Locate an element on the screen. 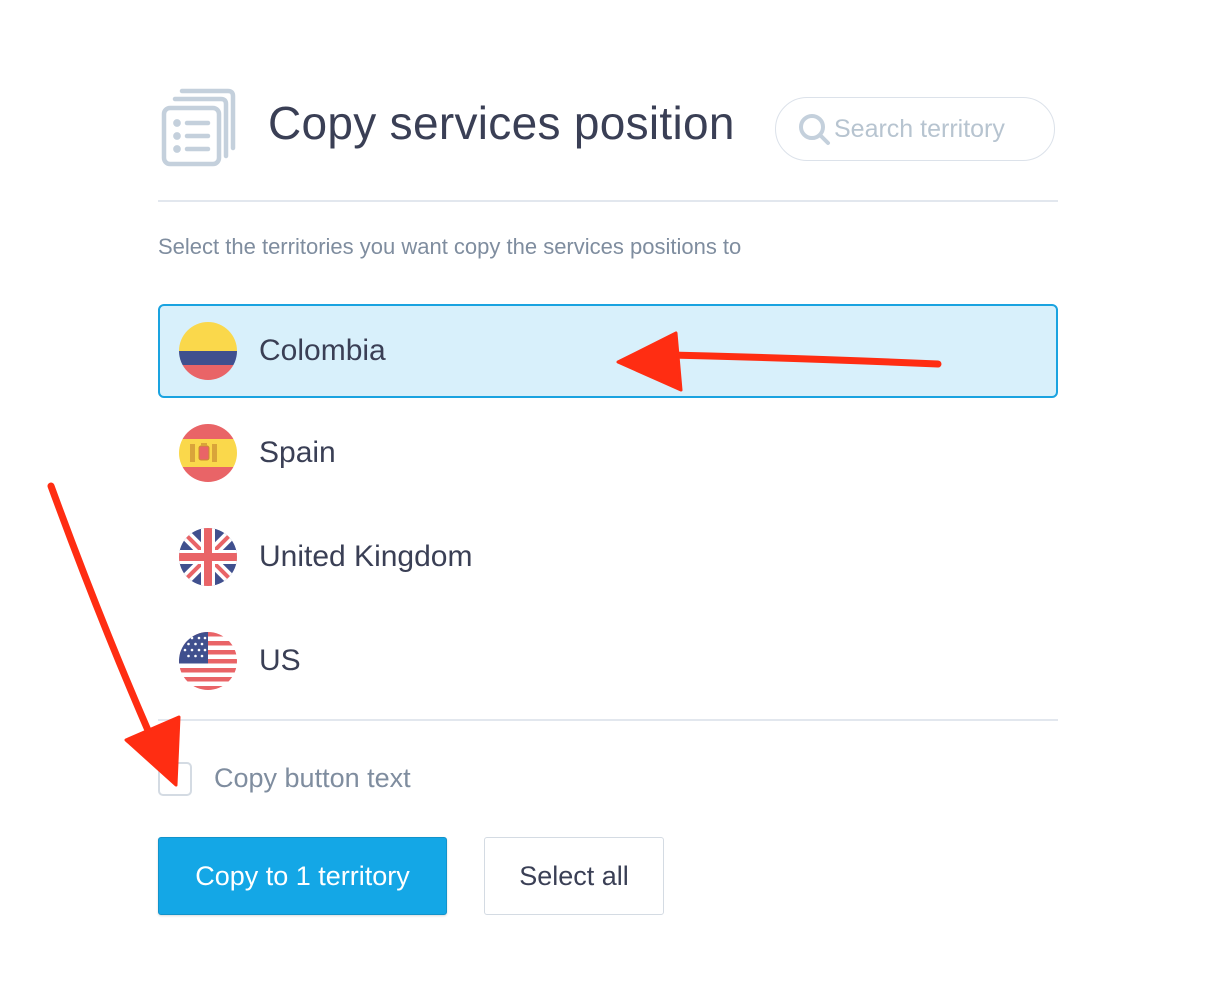 The width and height of the screenshot is (1218, 1006). territory-label: US is located at coordinates (280, 660).